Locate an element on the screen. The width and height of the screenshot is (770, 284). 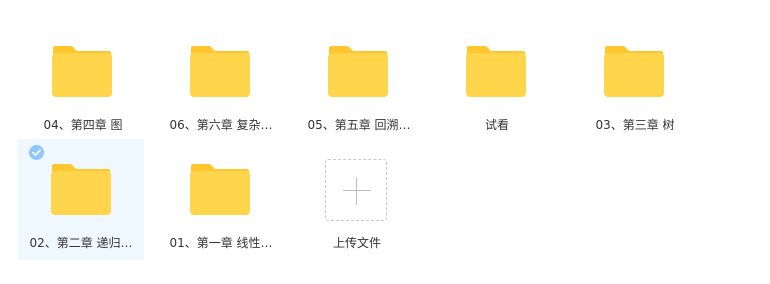
upload-item: 上传文件 is located at coordinates (357, 199).